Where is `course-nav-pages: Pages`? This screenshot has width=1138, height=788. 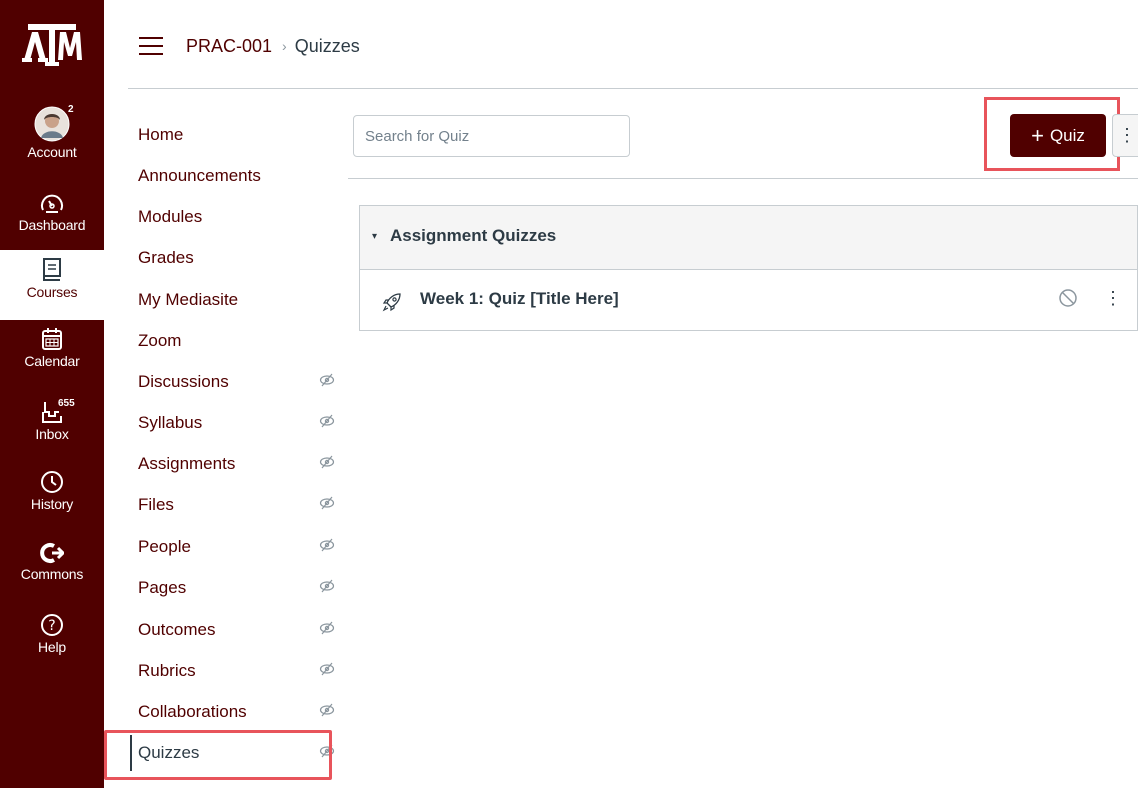 course-nav-pages: Pages is located at coordinates (238, 588).